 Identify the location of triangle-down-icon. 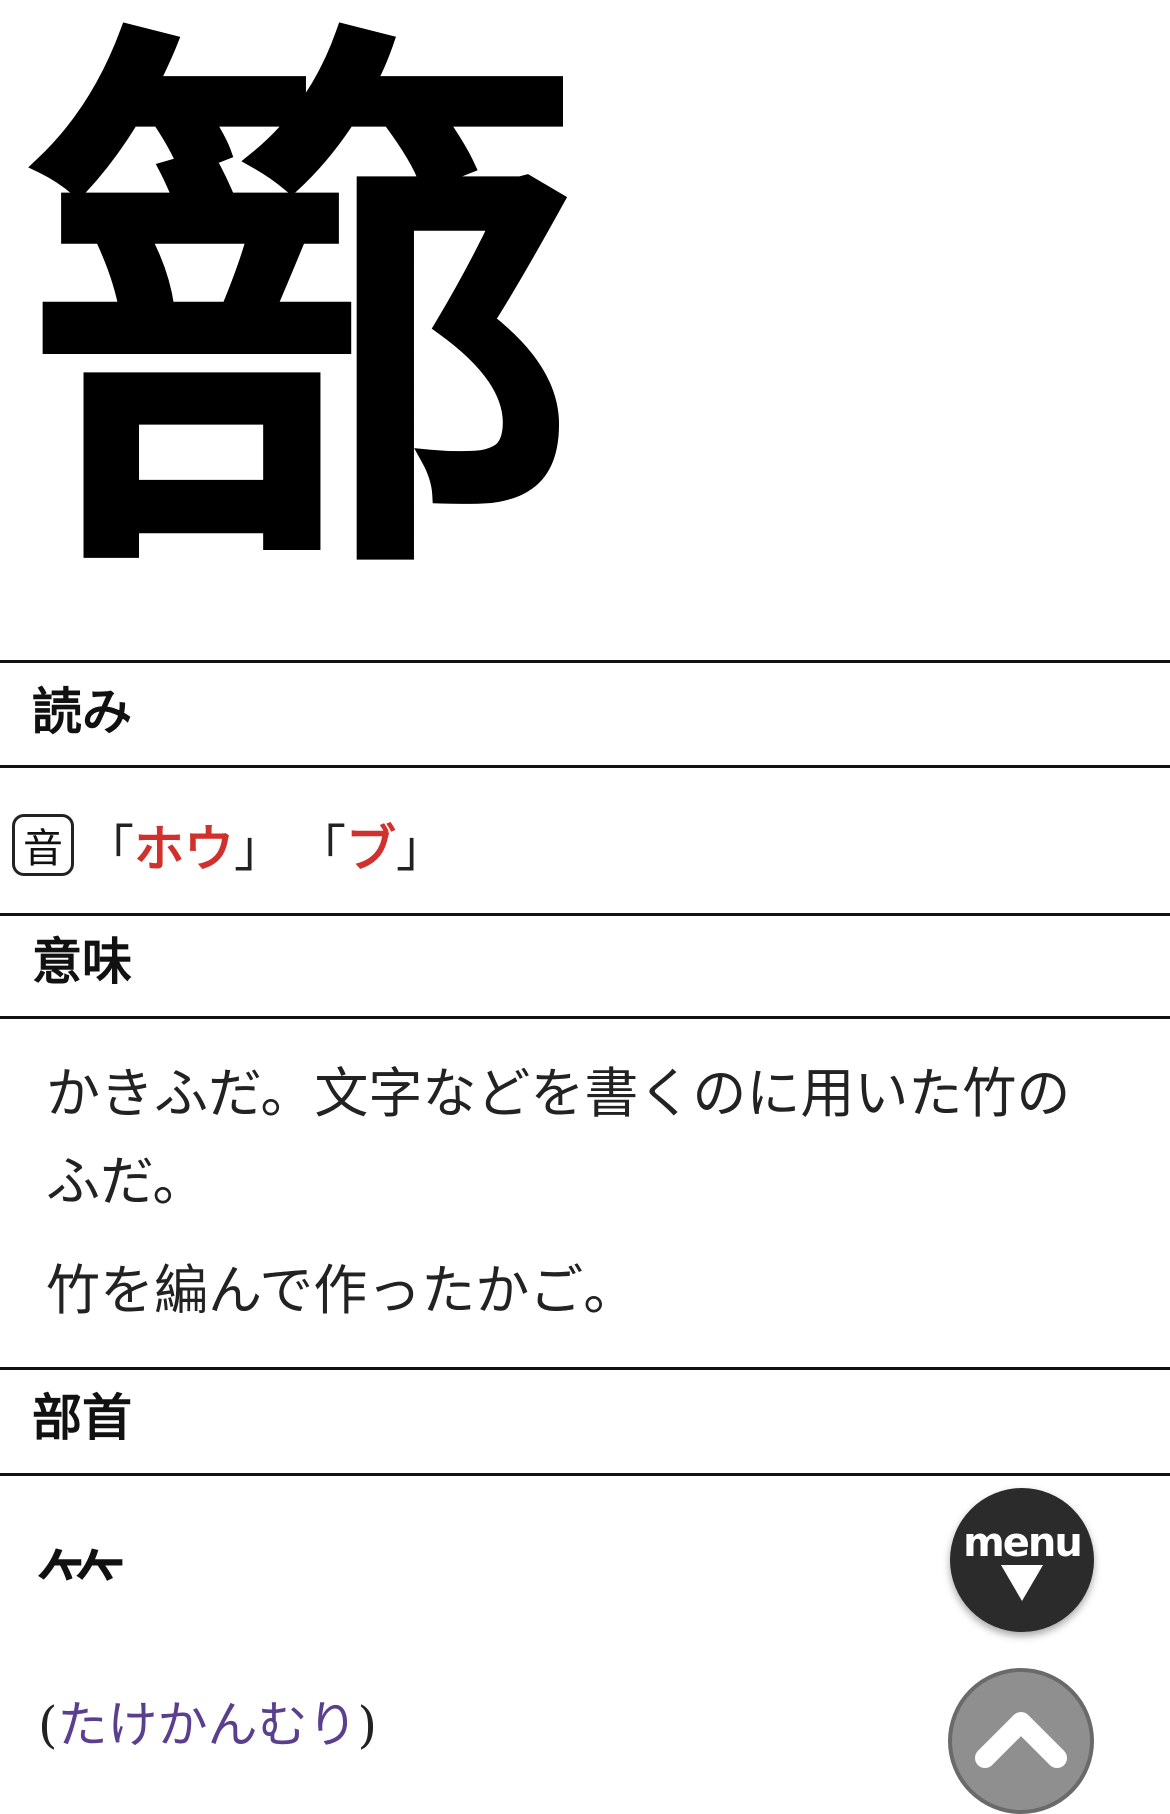
(1022, 1583).